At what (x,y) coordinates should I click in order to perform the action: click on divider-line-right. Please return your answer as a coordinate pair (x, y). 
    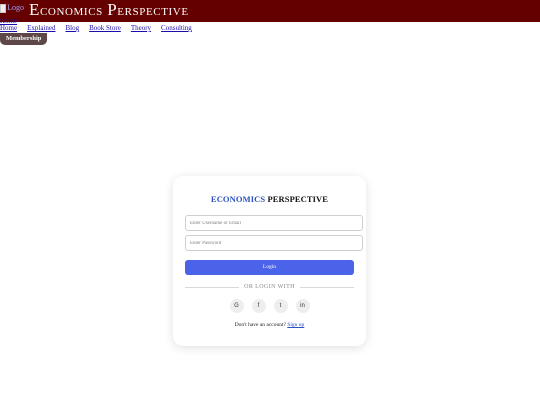
    Looking at the image, I should click on (326, 287).